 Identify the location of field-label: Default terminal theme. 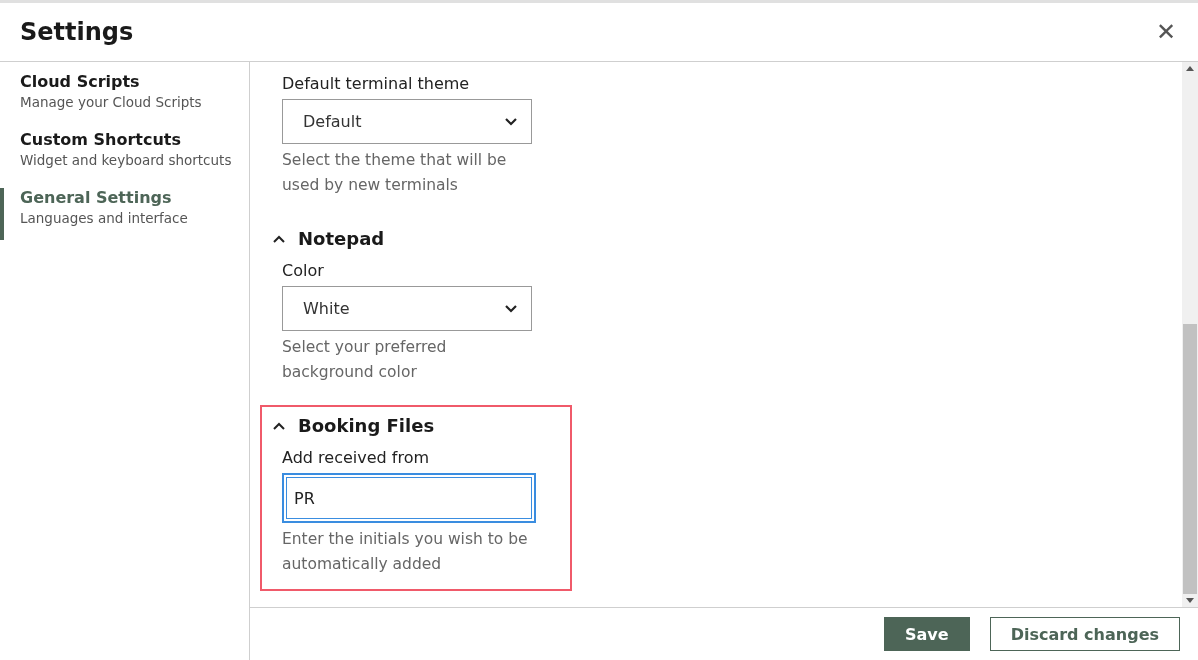
(376, 83).